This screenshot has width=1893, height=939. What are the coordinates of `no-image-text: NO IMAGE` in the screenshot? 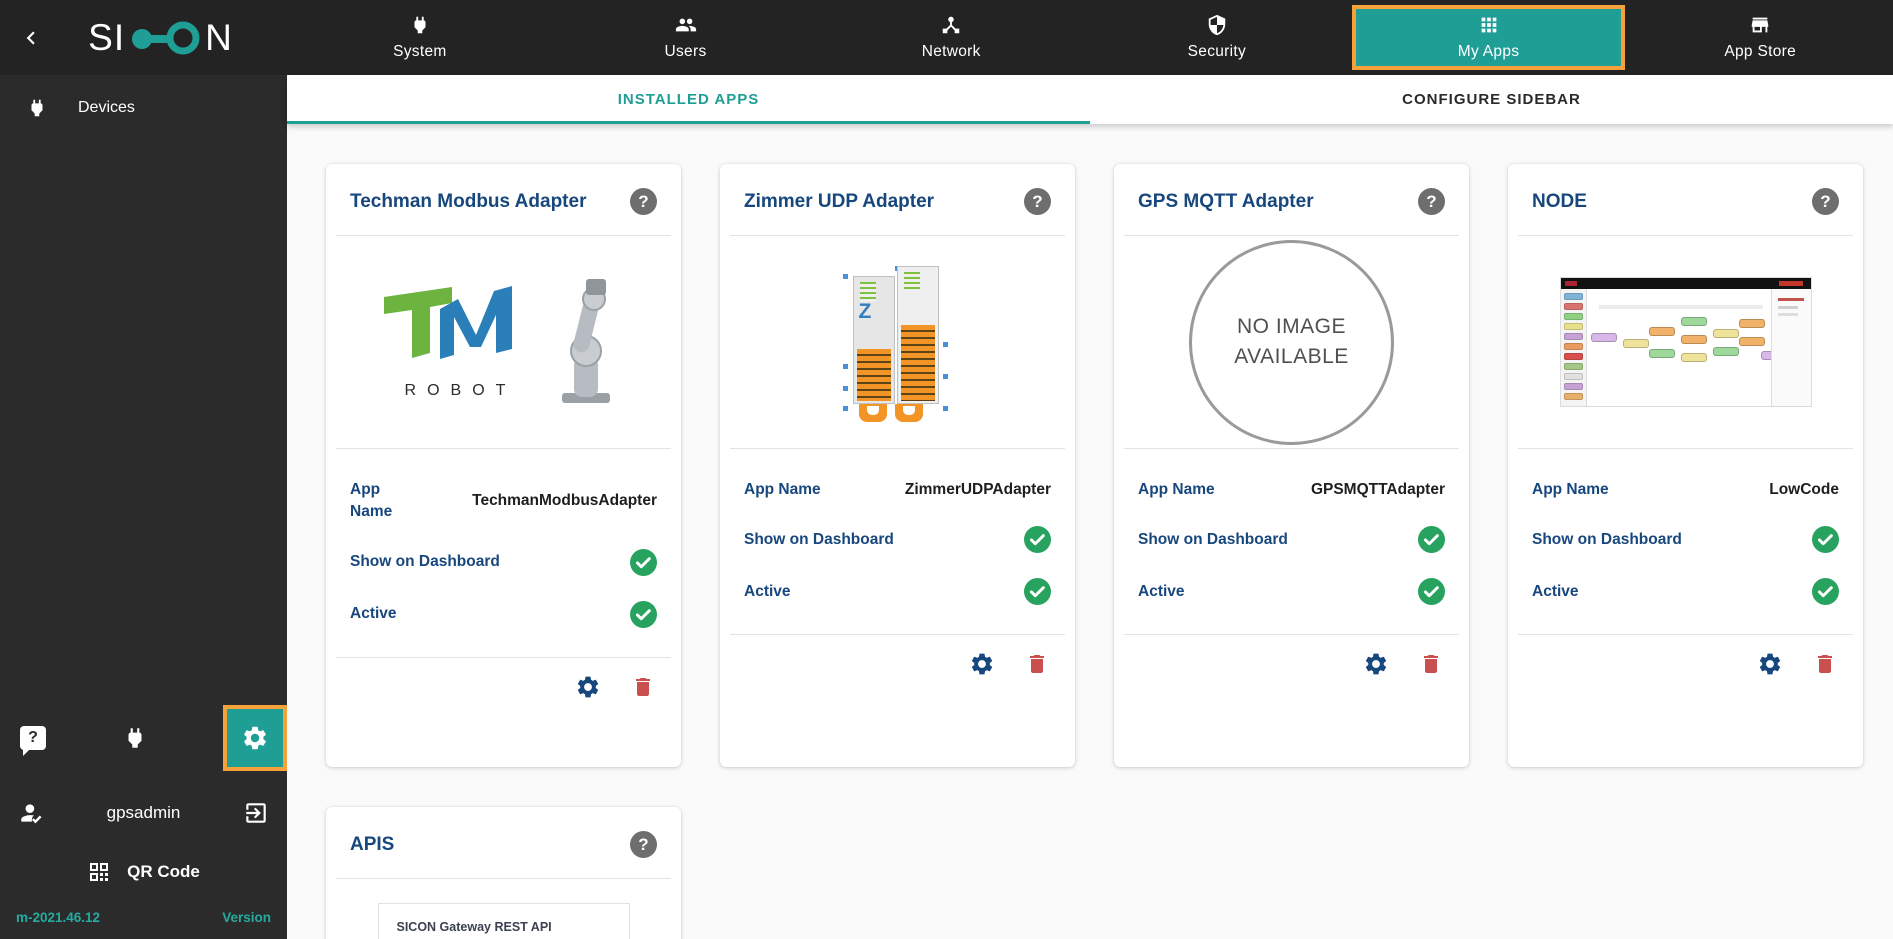 It's located at (1291, 326).